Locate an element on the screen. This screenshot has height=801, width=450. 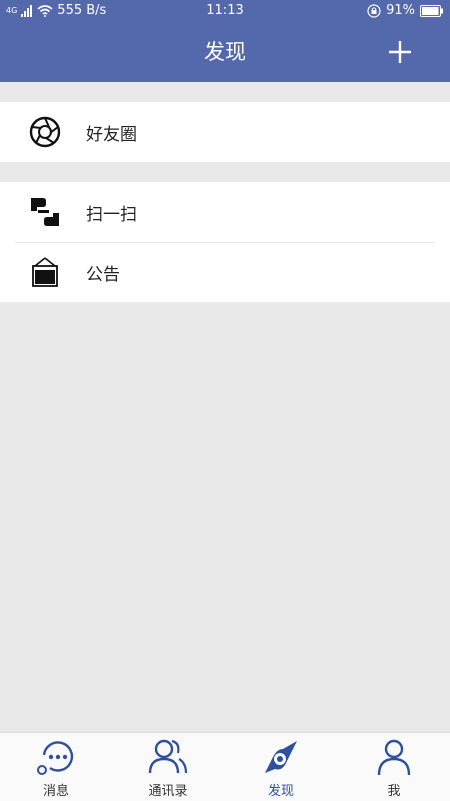
moments-section: 好友圈 is located at coordinates (225, 132).